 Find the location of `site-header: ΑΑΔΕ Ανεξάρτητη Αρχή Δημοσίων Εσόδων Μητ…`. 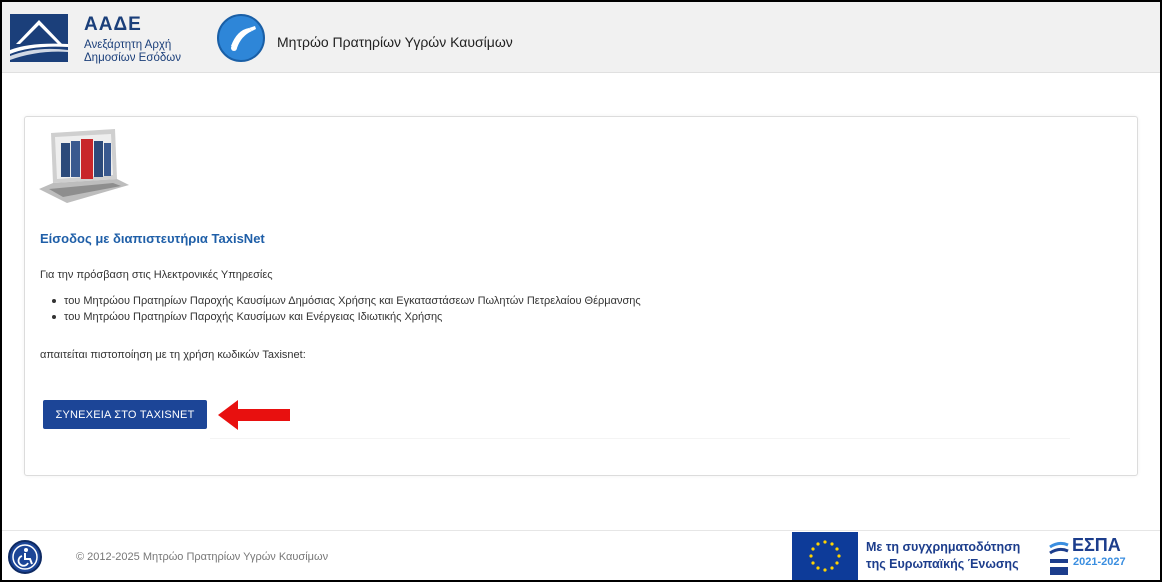

site-header: ΑΑΔΕ Ανεξάρτητη Αρχή Δημοσίων Εσόδων Μητ… is located at coordinates (581, 37).